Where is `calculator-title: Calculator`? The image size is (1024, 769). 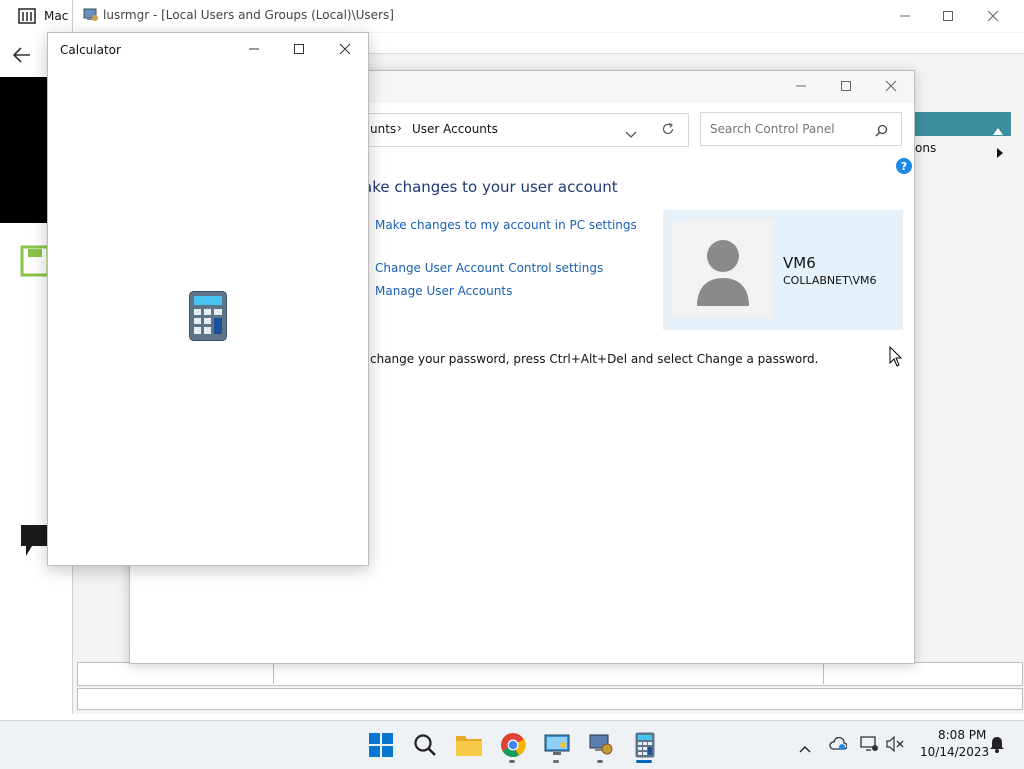
calculator-title: Calculator is located at coordinates (90, 50).